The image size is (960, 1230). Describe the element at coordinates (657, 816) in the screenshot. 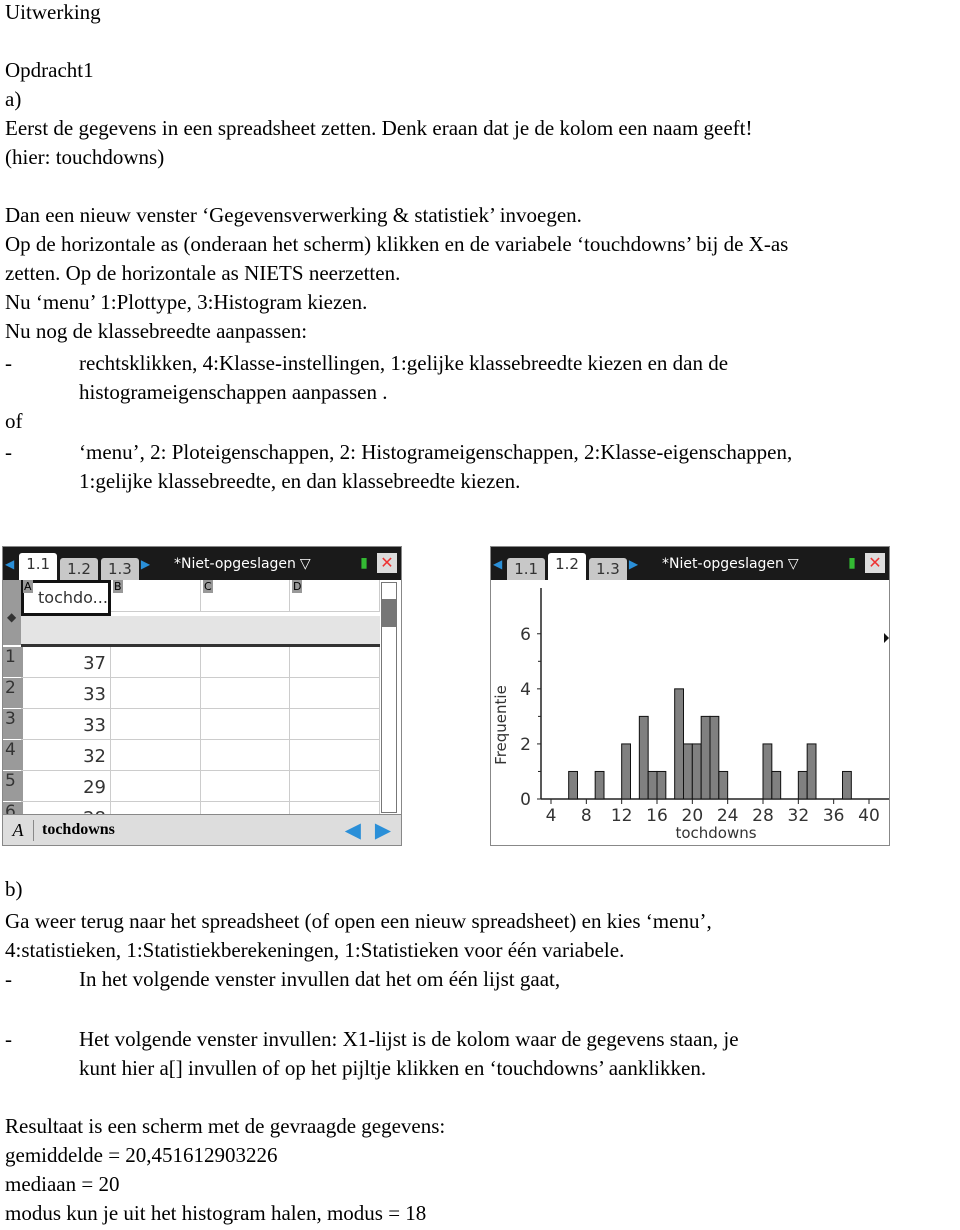

I see `x-tick-label: 16` at that location.